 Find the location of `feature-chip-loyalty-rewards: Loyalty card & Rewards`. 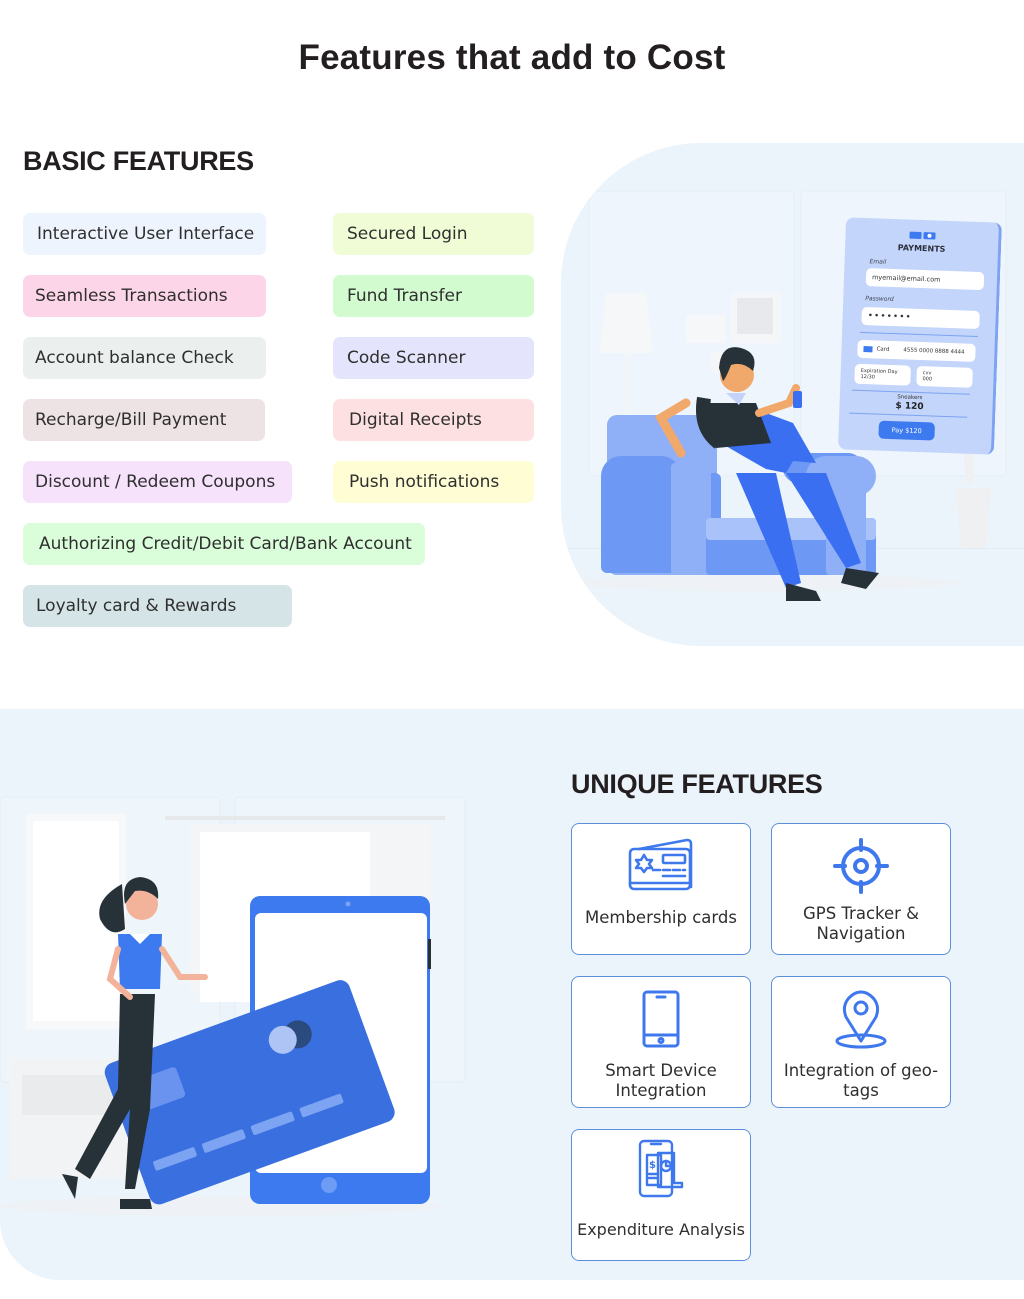

feature-chip-loyalty-rewards: Loyalty card & Rewards is located at coordinates (157, 606).